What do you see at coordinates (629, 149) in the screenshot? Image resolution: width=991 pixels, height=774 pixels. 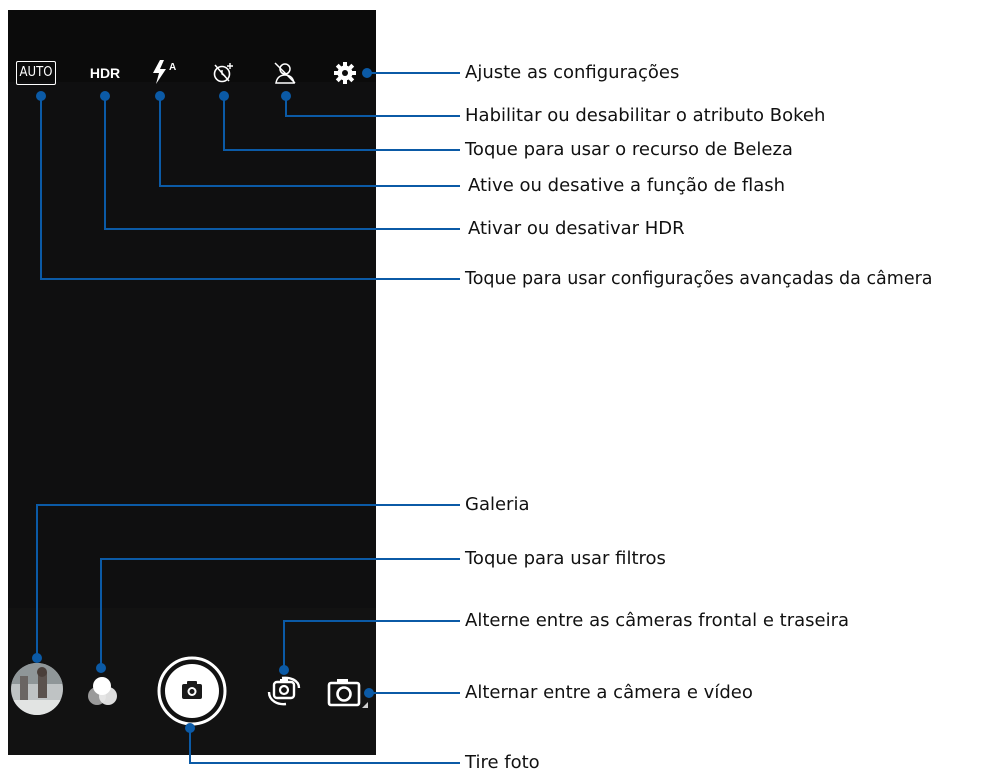 I see `callout-beauty: Toque para usar o recurso de Beleza` at bounding box center [629, 149].